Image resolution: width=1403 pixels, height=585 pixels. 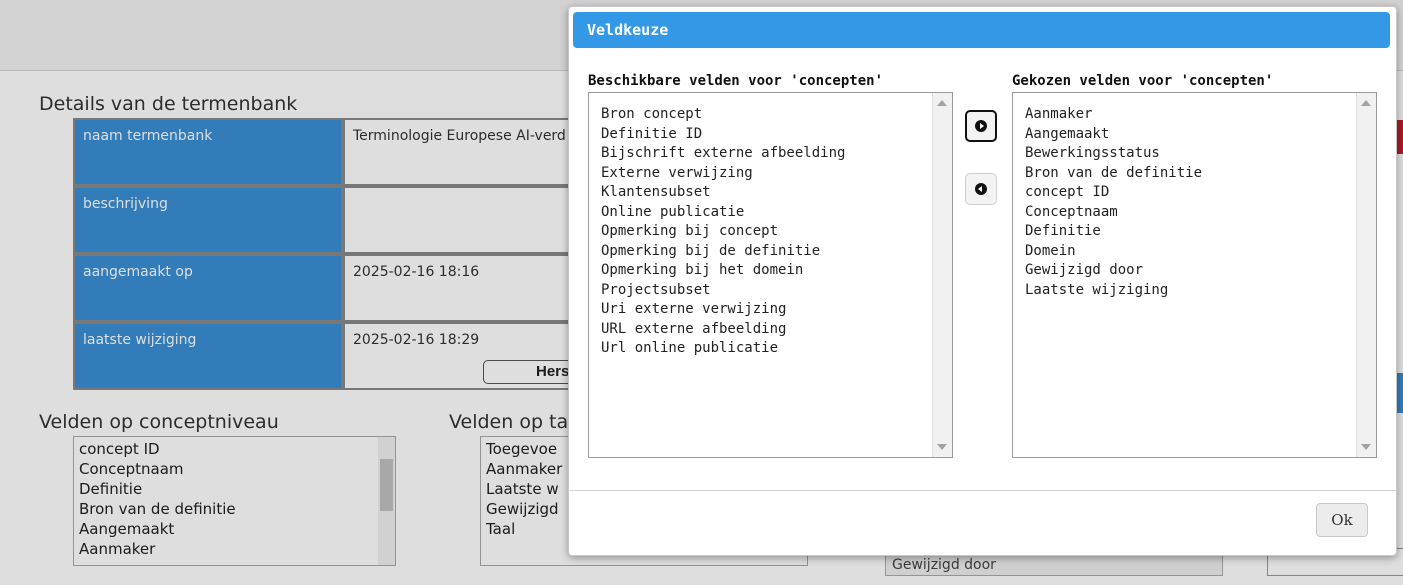 I want to click on list-item: Definitie, so click(x=1113, y=232).